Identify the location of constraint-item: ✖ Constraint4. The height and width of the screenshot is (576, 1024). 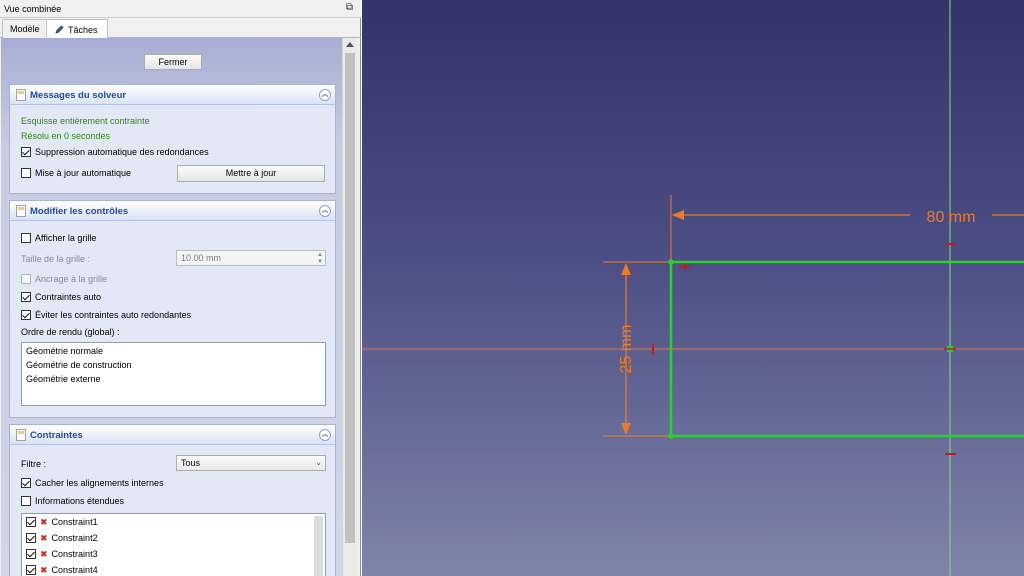
(62, 570).